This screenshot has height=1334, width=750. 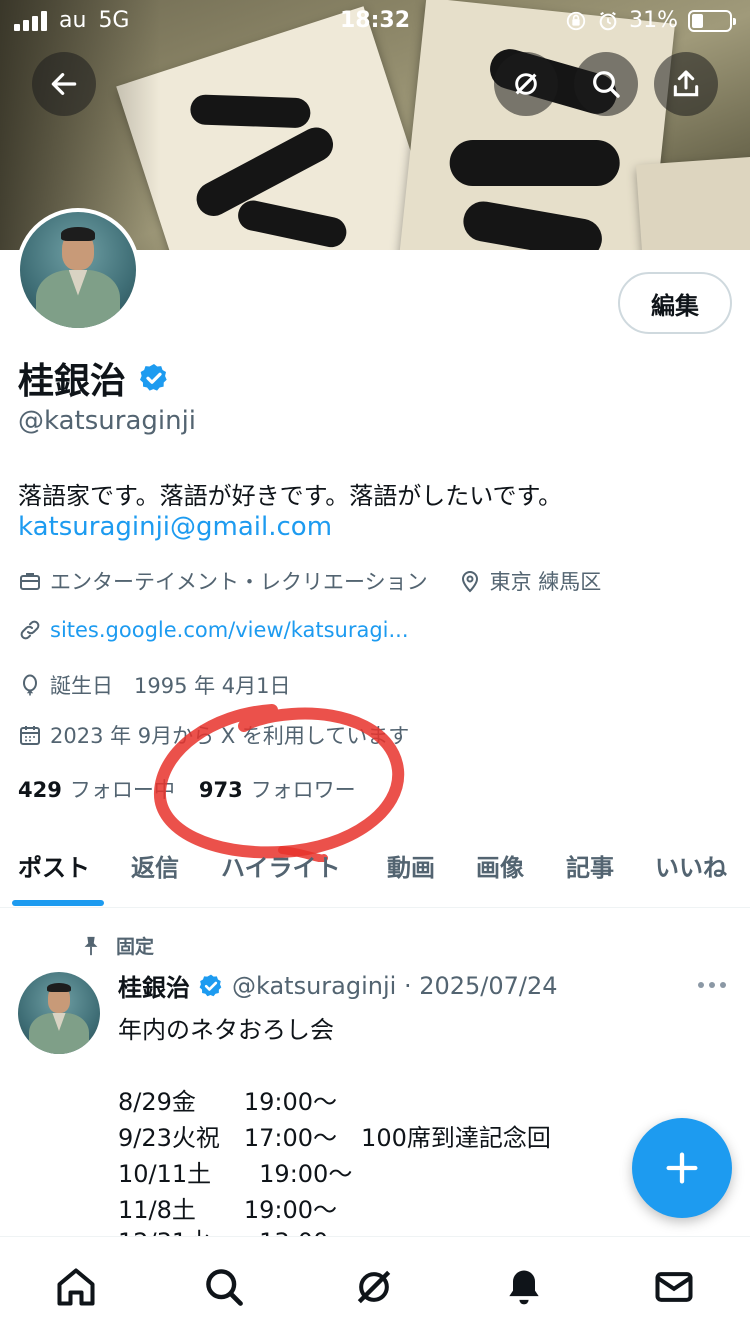 I want to click on grok-button, so click(x=526, y=84).